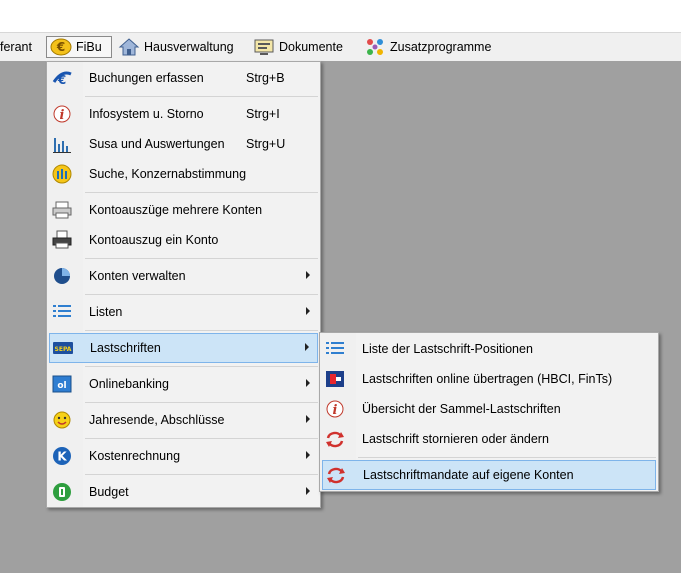 The image size is (681, 573). Describe the element at coordinates (441, 47) in the screenshot. I see `menubar-label: Zusatzprogramme` at that location.